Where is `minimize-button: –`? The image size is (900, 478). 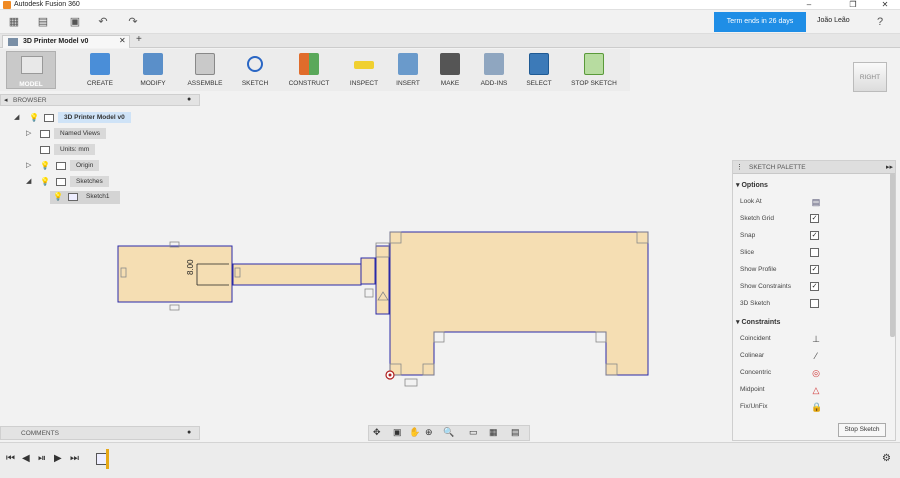
minimize-button: – is located at coordinates (809, 5).